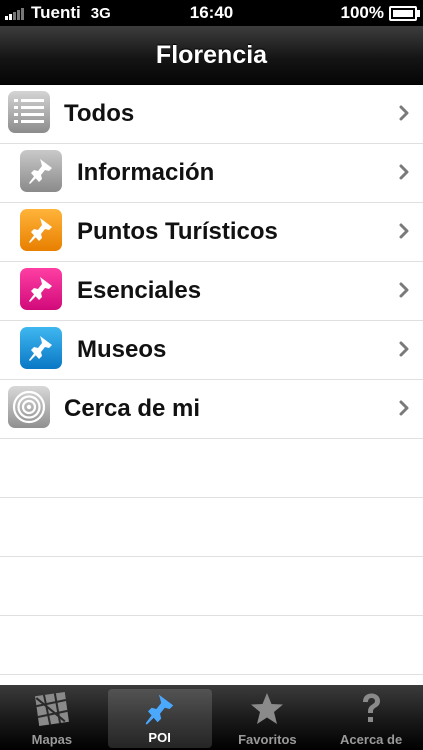 The width and height of the screenshot is (423, 750). Describe the element at coordinates (404, 13) in the screenshot. I see `battery-icon` at that location.